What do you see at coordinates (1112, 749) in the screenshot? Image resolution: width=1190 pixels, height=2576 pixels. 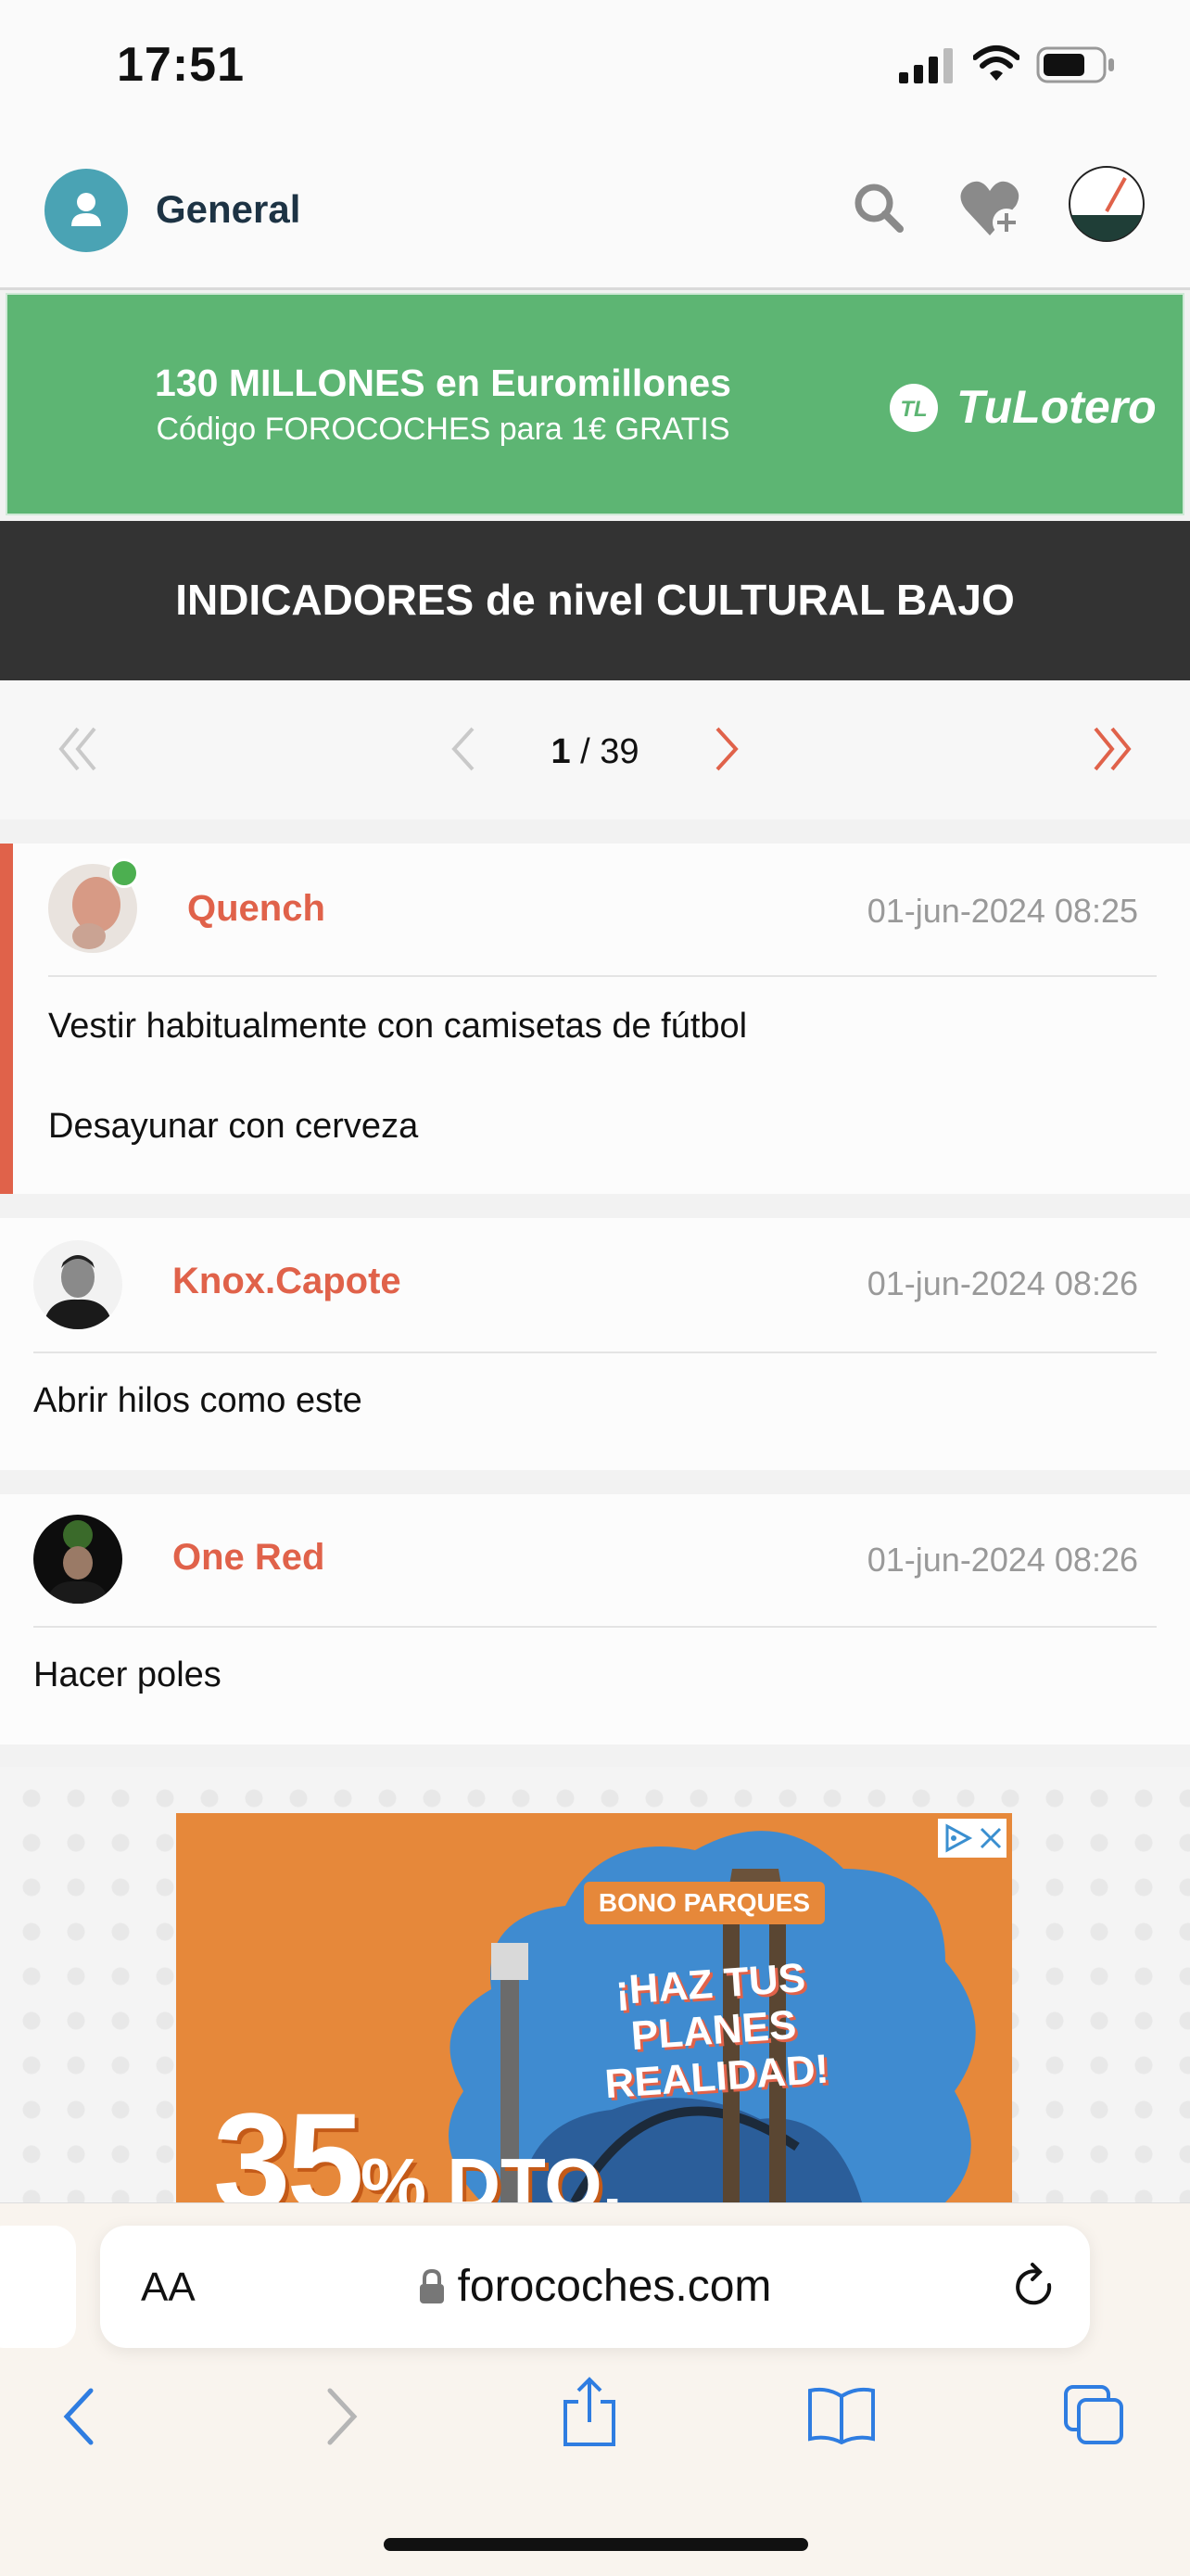 I see `last-page-icon` at bounding box center [1112, 749].